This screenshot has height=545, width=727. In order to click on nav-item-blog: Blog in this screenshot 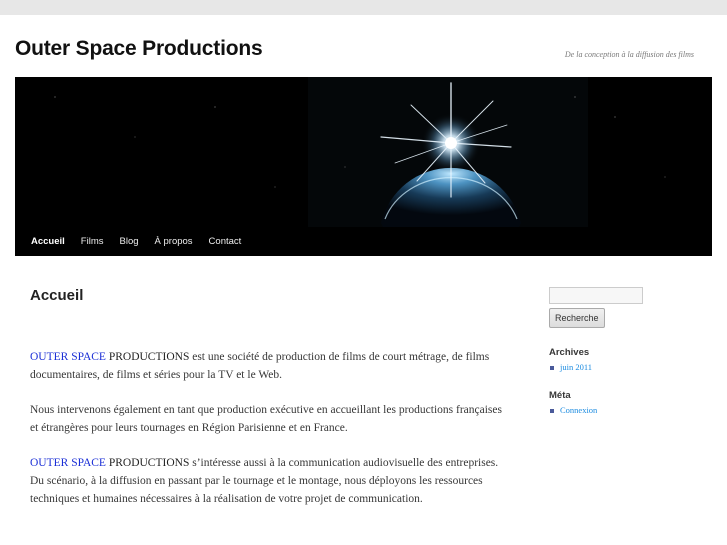, I will do `click(129, 242)`.